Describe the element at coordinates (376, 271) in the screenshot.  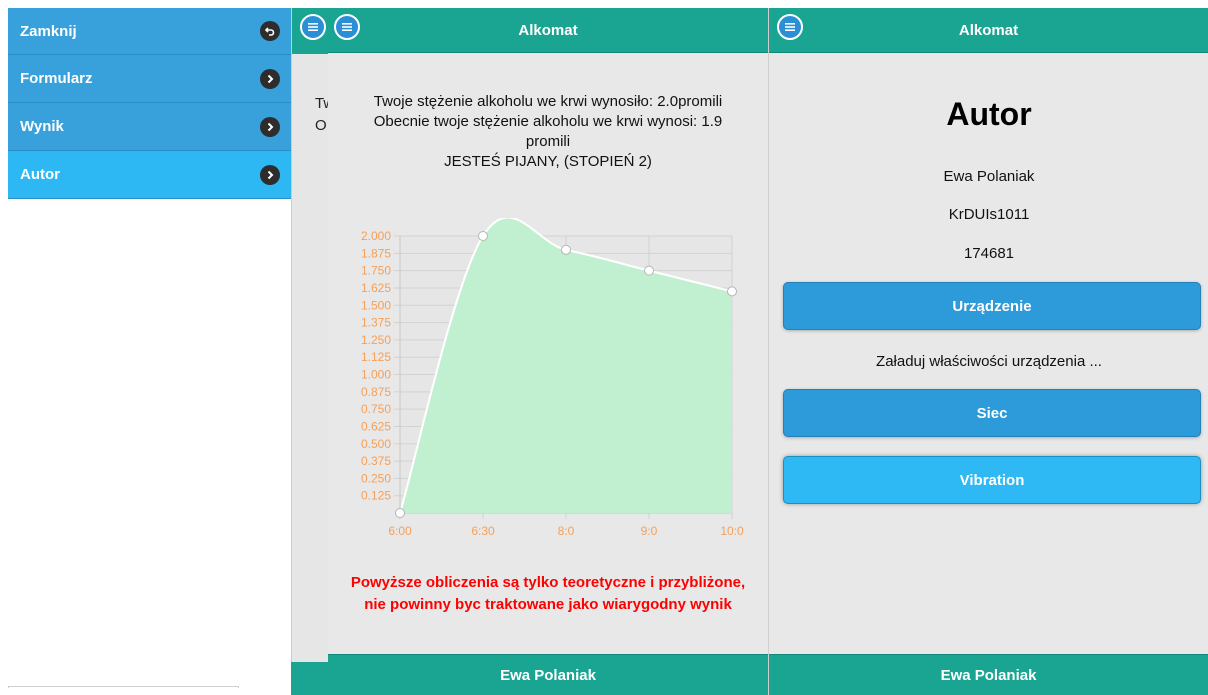
I see `chart-y-tick-label: 1.750` at that location.